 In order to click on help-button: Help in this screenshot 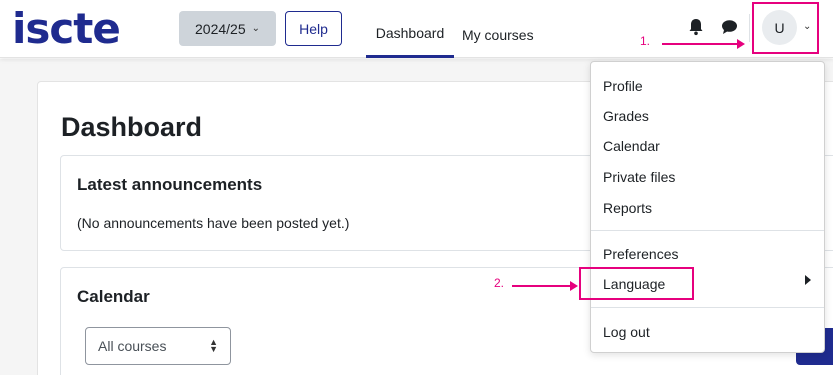, I will do `click(313, 28)`.